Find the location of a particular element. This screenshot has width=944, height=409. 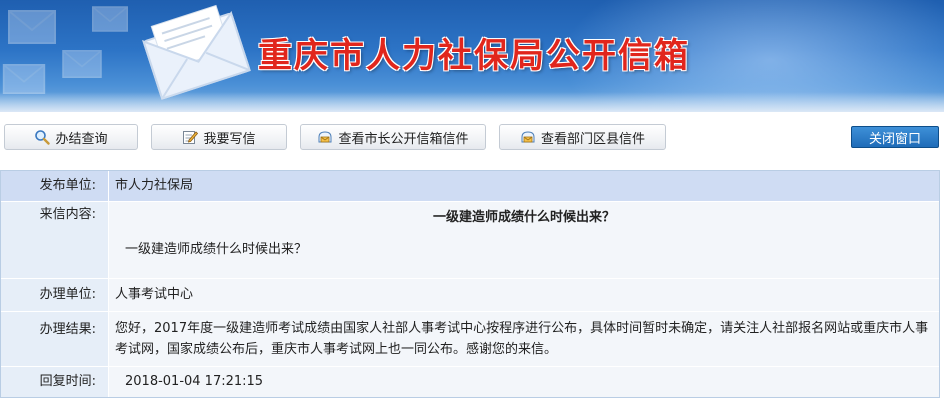

letter-body: 一级建造师成绩什么时候出来？ is located at coordinates (216, 249).